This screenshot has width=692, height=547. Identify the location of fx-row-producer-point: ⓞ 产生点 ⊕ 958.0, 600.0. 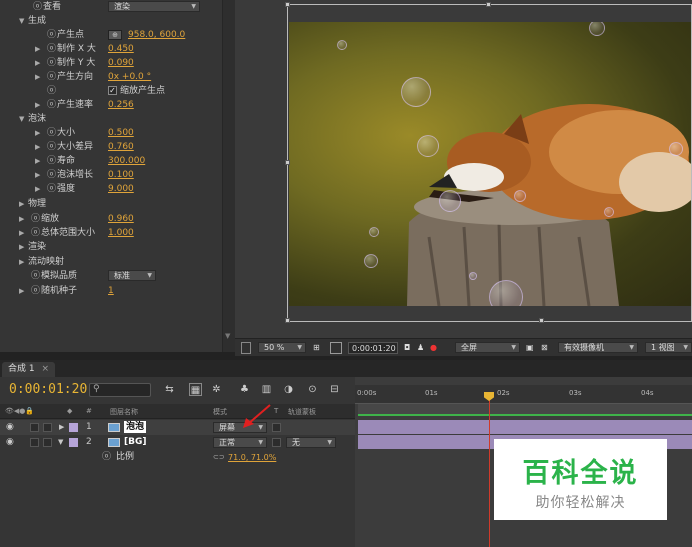
(111, 35).